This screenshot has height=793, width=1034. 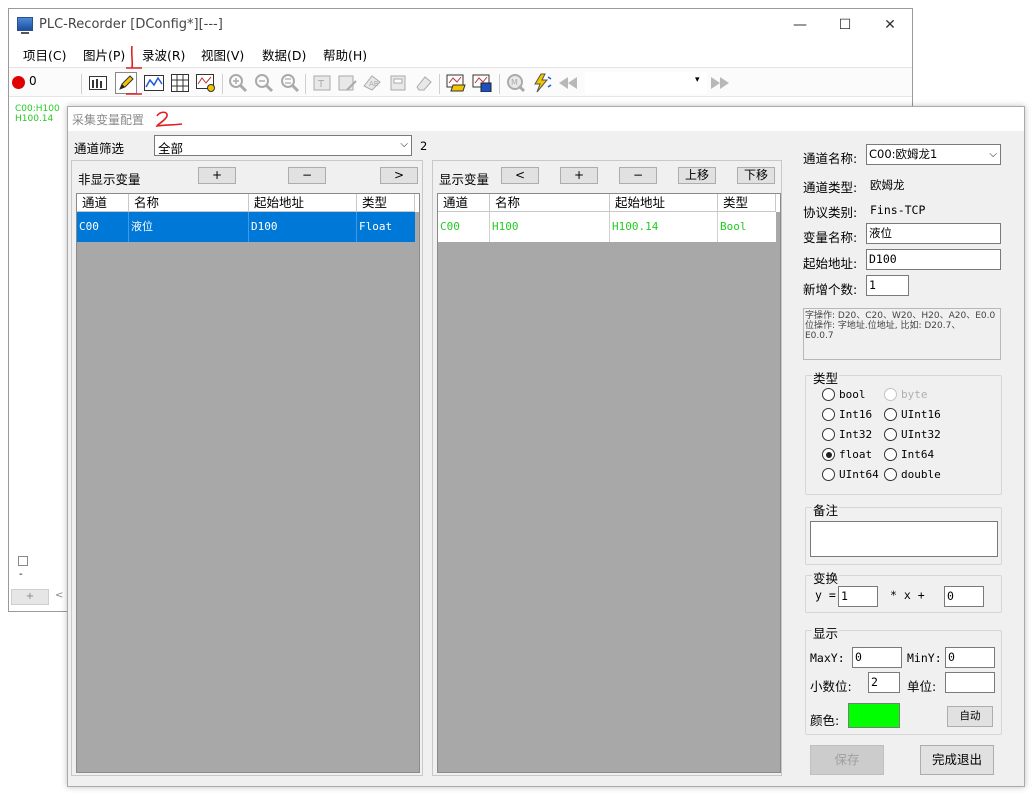 What do you see at coordinates (847, 760) in the screenshot?
I see `save-button: 保存` at bounding box center [847, 760].